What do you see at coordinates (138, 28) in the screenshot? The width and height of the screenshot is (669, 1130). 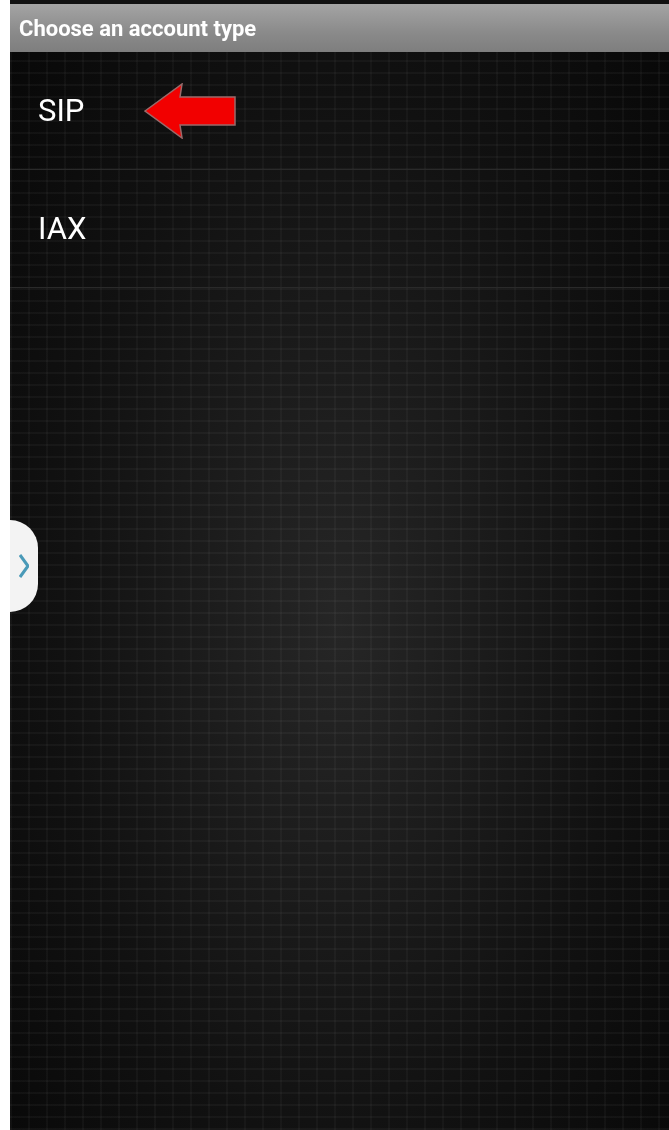 I see `dialog-title: Choose an account type` at bounding box center [138, 28].